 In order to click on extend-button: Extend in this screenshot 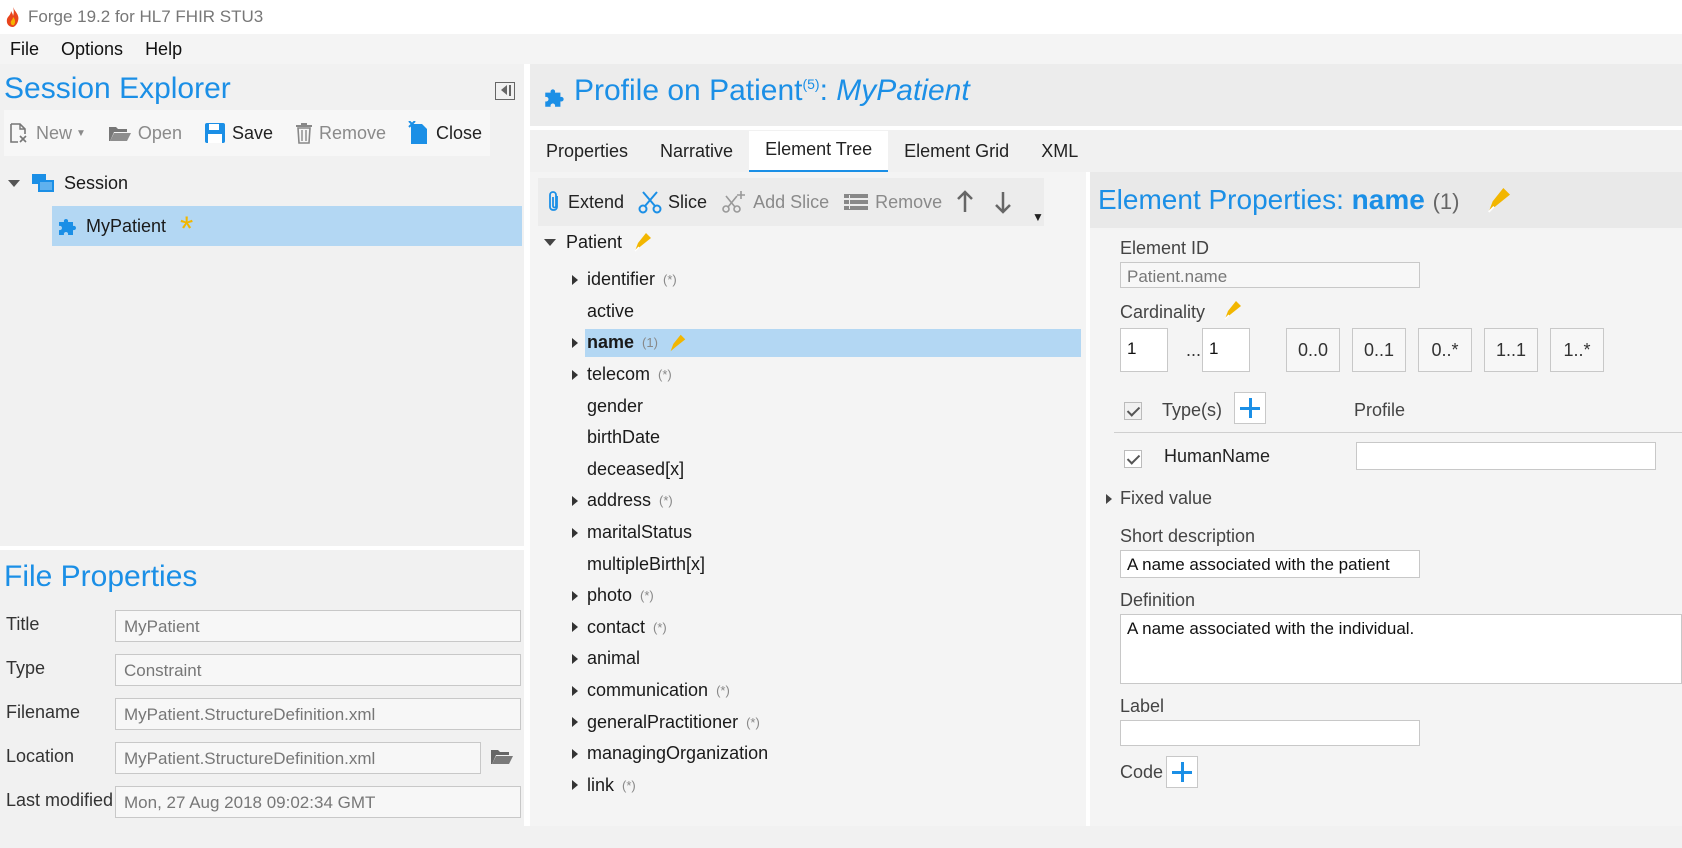, I will do `click(585, 202)`.